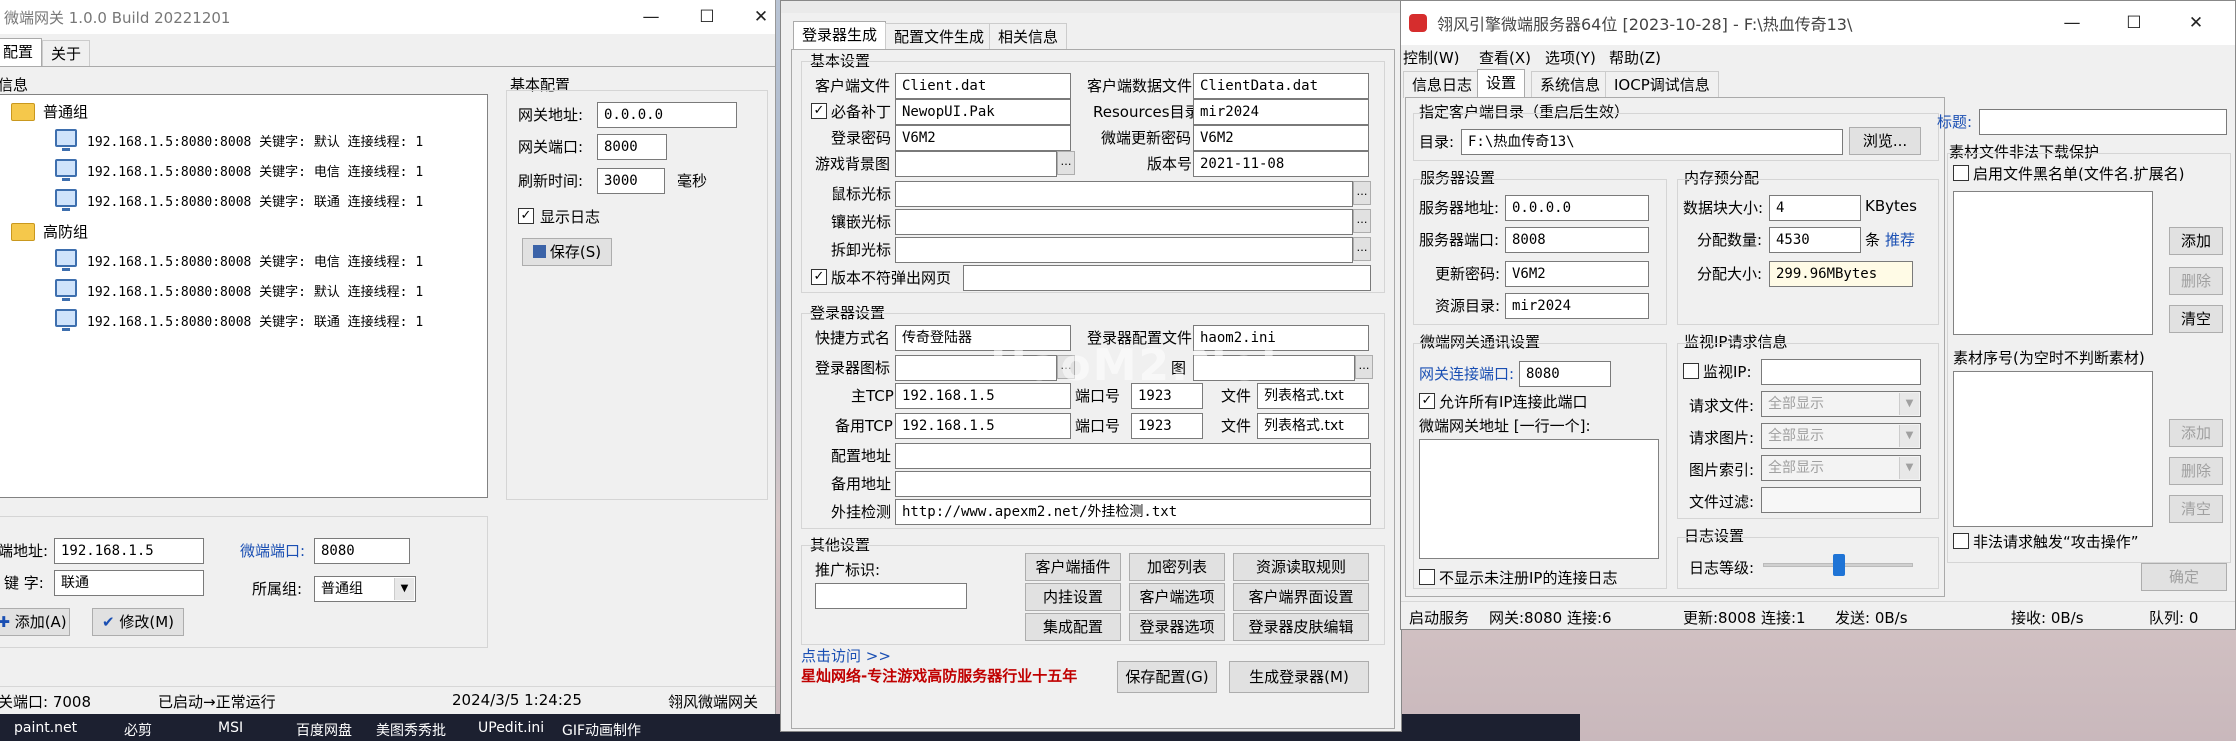 Image resolution: width=2236 pixels, height=741 pixels. What do you see at coordinates (2184, 577) in the screenshot?
I see `ok-button: 确定` at bounding box center [2184, 577].